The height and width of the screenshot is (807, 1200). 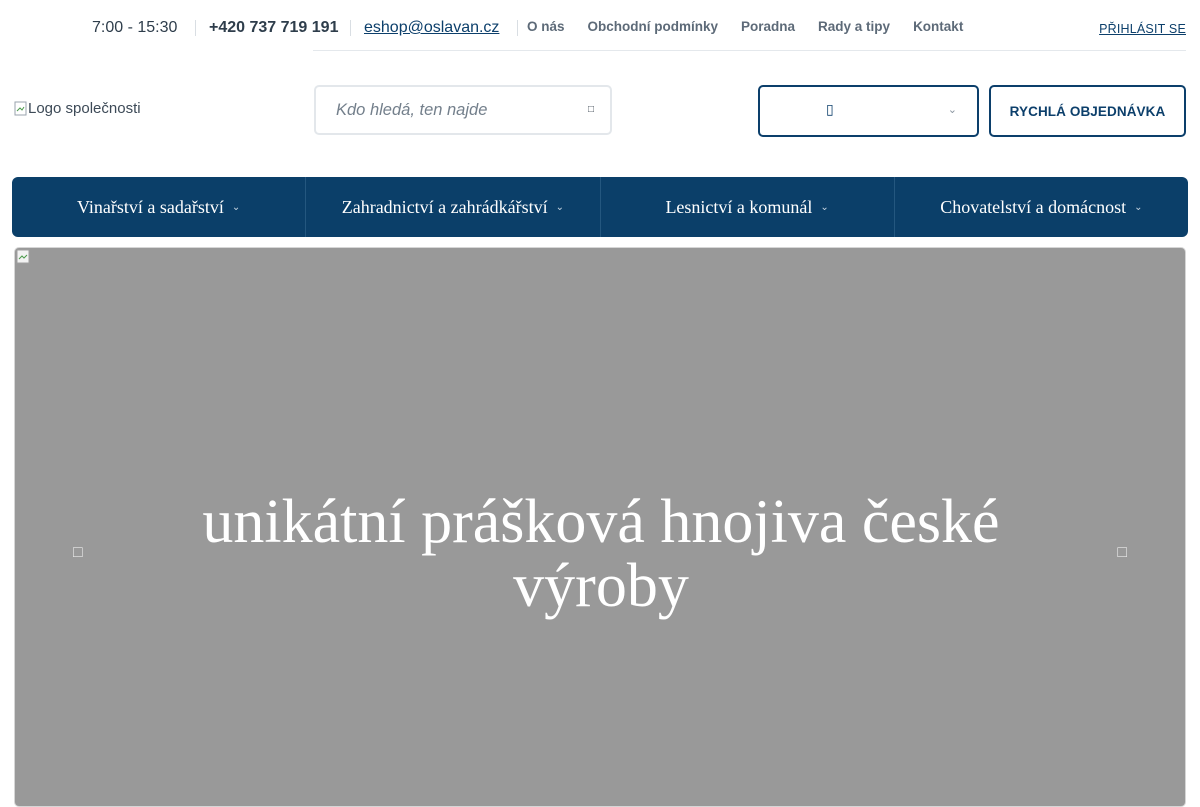 I want to click on chevron-right-icon: □, so click(x=1122, y=553).